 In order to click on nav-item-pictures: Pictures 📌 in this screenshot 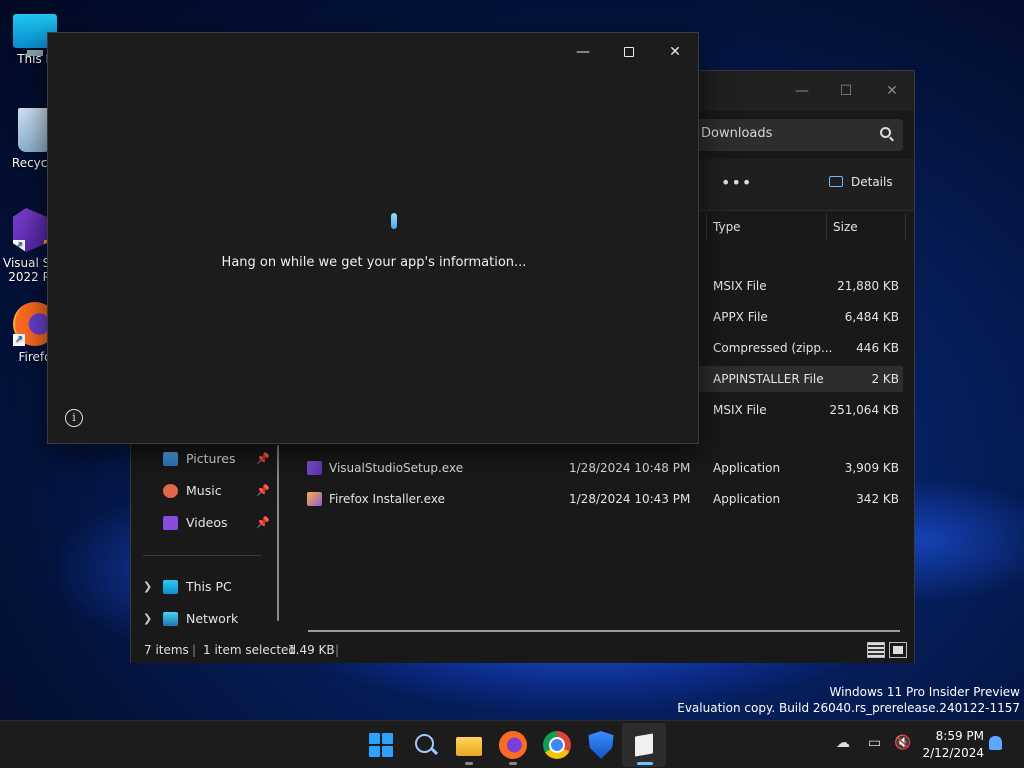, I will do `click(206, 459)`.